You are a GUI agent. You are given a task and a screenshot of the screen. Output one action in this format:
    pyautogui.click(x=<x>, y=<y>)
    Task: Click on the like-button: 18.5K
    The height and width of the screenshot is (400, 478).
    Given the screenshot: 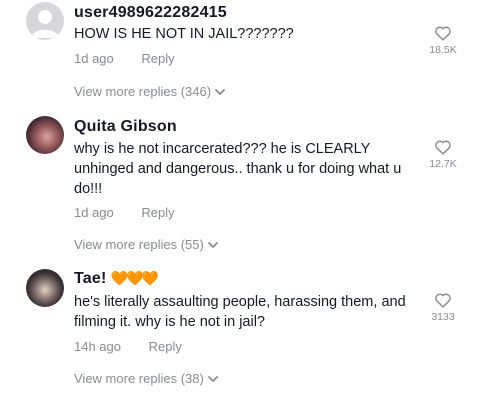 What is the action you would take?
    pyautogui.click(x=443, y=40)
    